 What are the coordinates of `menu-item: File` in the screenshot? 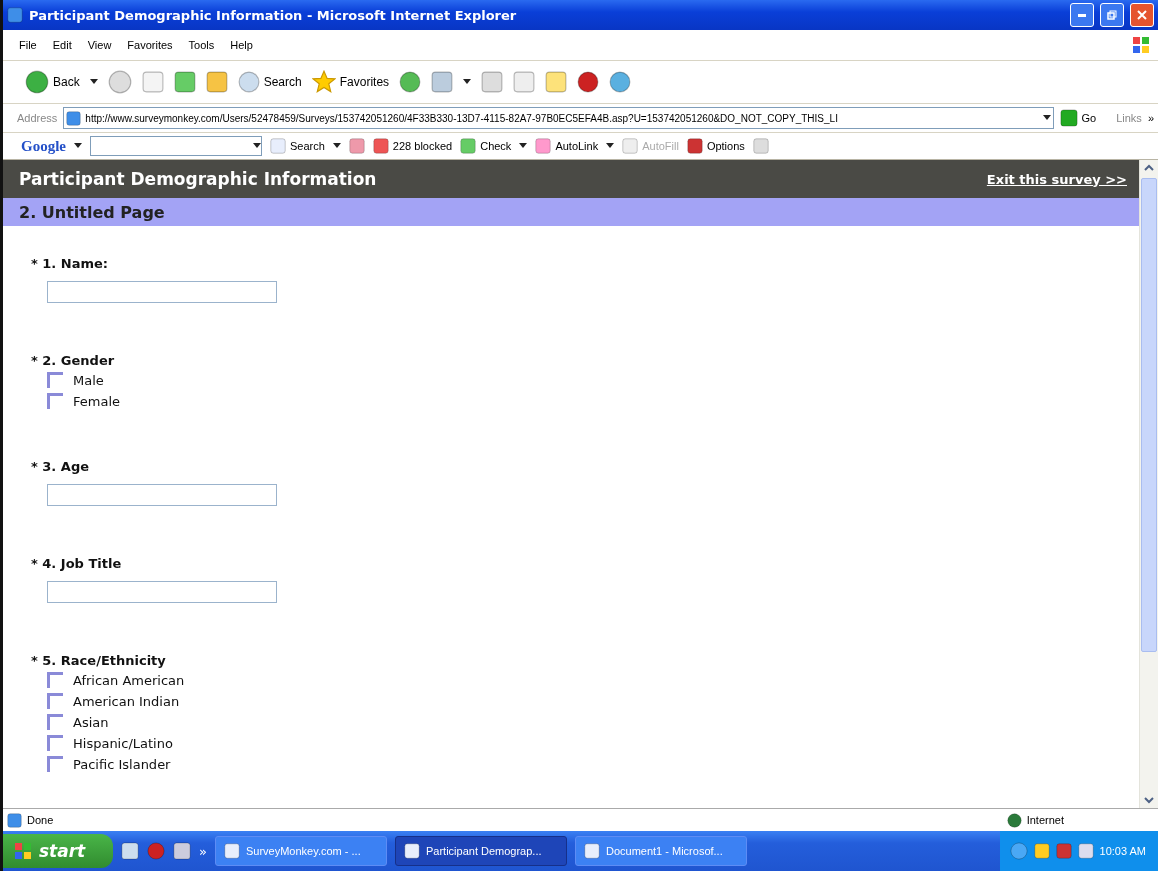 It's located at (28, 45).